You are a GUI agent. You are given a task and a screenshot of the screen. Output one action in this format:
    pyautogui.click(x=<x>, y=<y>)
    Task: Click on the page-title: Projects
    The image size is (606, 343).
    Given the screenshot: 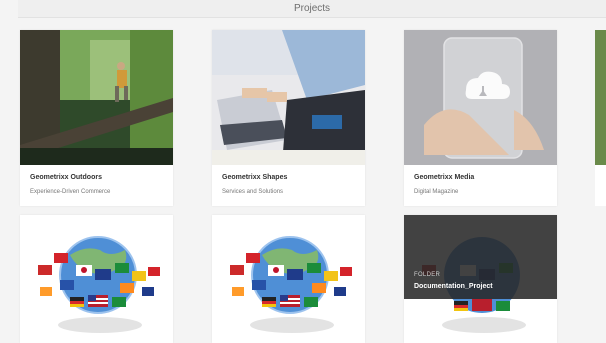 What is the action you would take?
    pyautogui.click(x=312, y=8)
    